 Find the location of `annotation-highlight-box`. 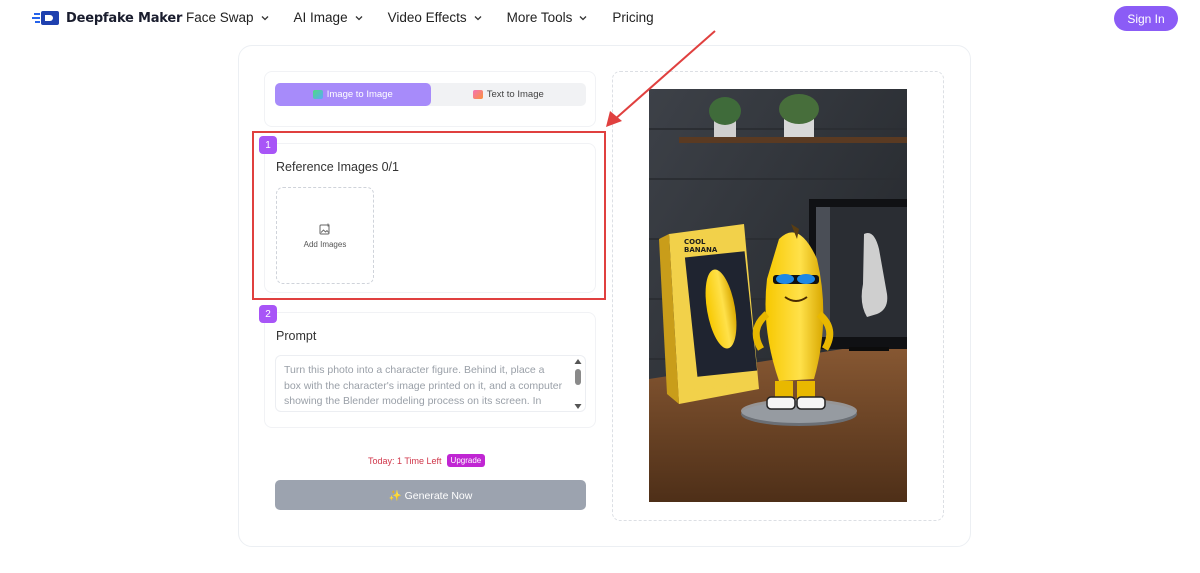

annotation-highlight-box is located at coordinates (429, 215).